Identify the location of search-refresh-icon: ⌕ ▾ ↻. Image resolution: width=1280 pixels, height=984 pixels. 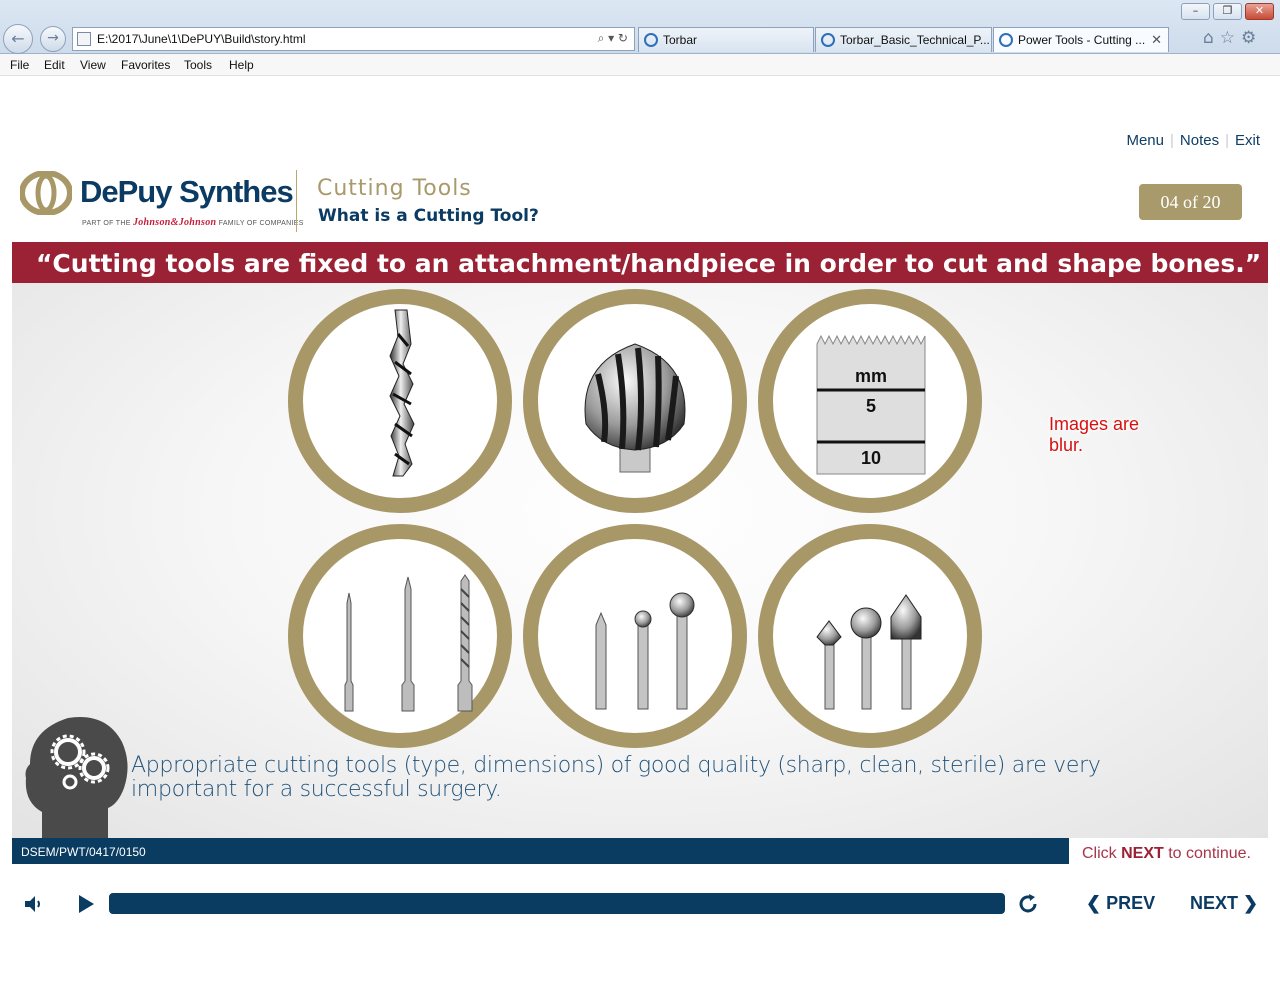
(613, 38).